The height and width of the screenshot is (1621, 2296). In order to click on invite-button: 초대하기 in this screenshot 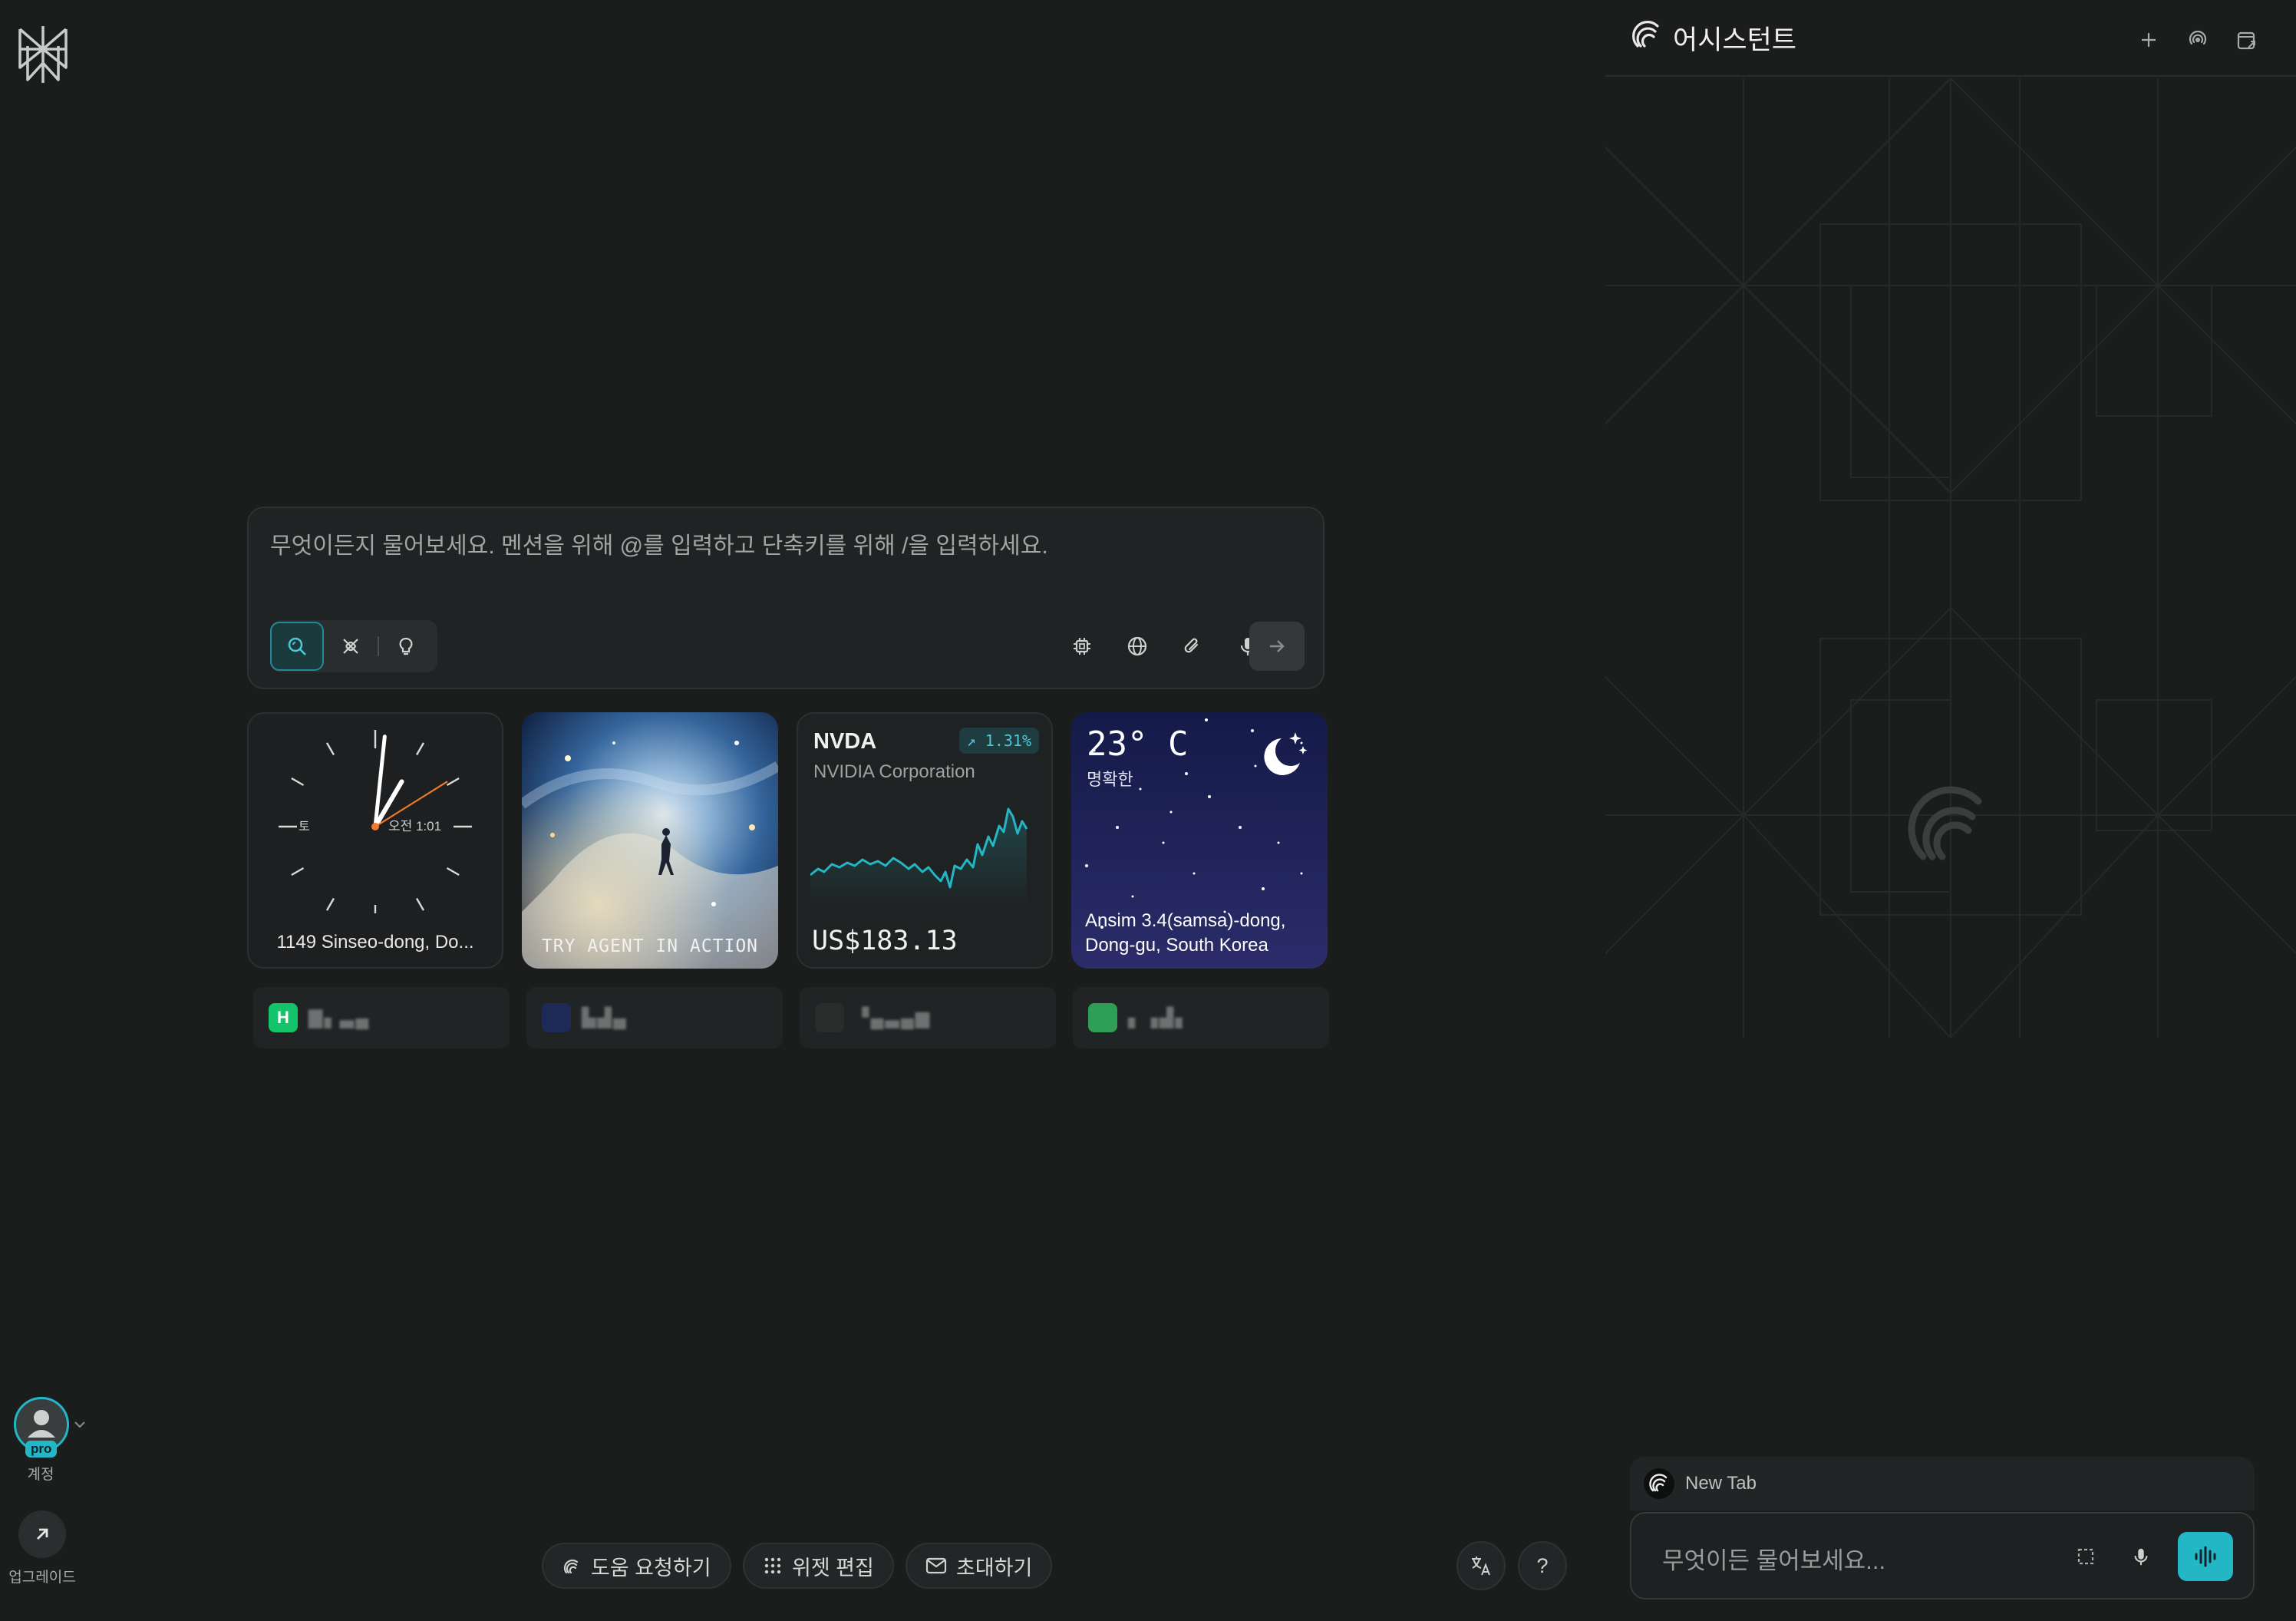, I will do `click(979, 1566)`.